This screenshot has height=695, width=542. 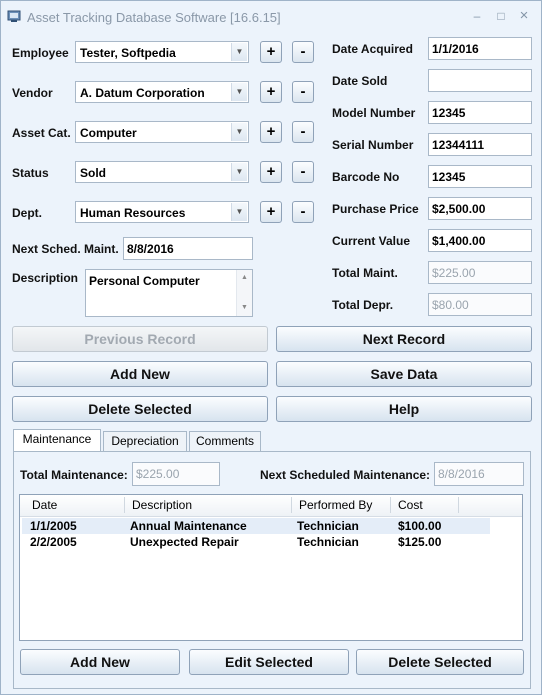 I want to click on tab-depreciation: Depreciation, so click(x=145, y=441).